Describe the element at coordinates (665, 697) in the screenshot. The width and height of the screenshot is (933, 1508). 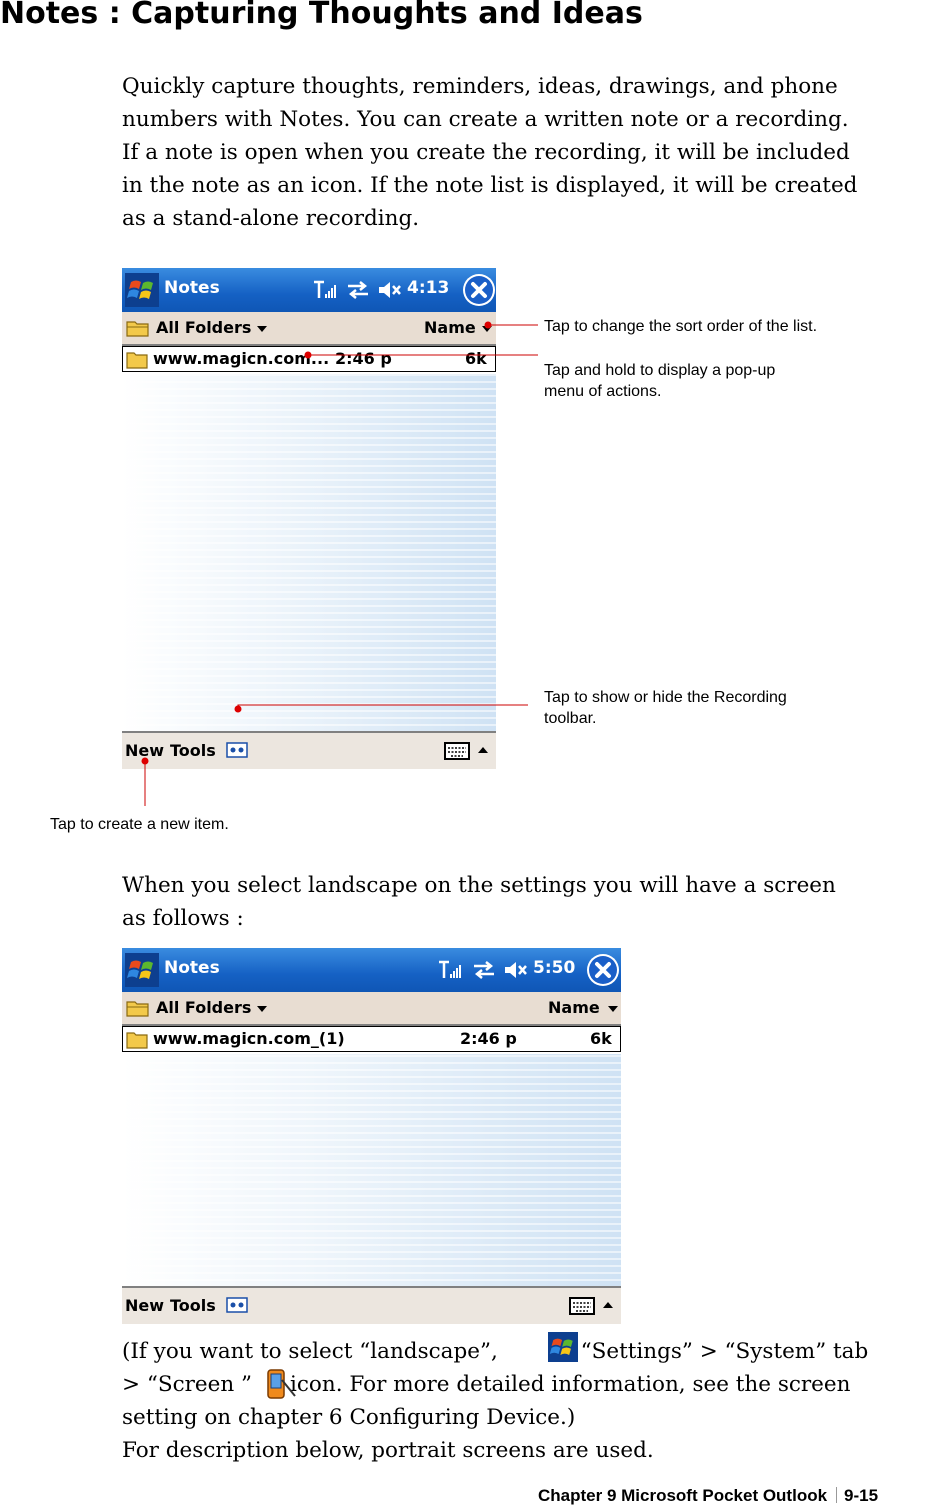
I see `callout-recording-line-1: Tap to show or hide the Recording` at that location.